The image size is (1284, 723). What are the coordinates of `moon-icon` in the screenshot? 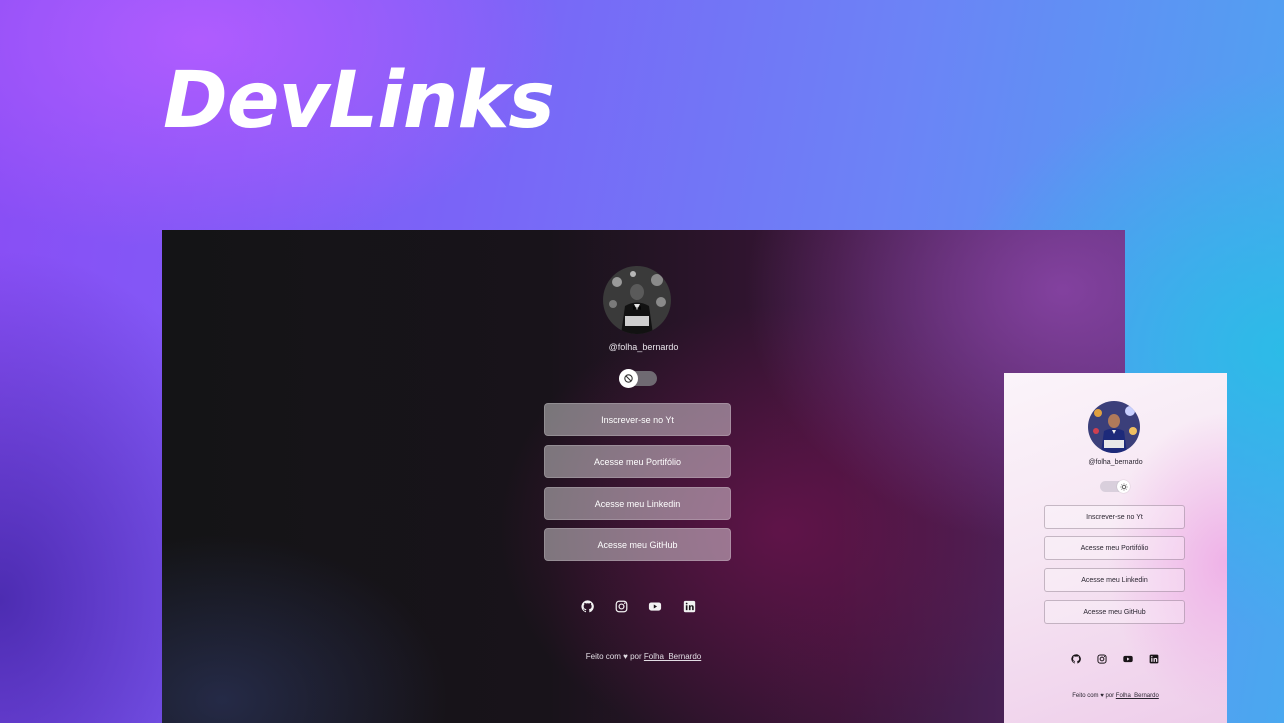 It's located at (628, 378).